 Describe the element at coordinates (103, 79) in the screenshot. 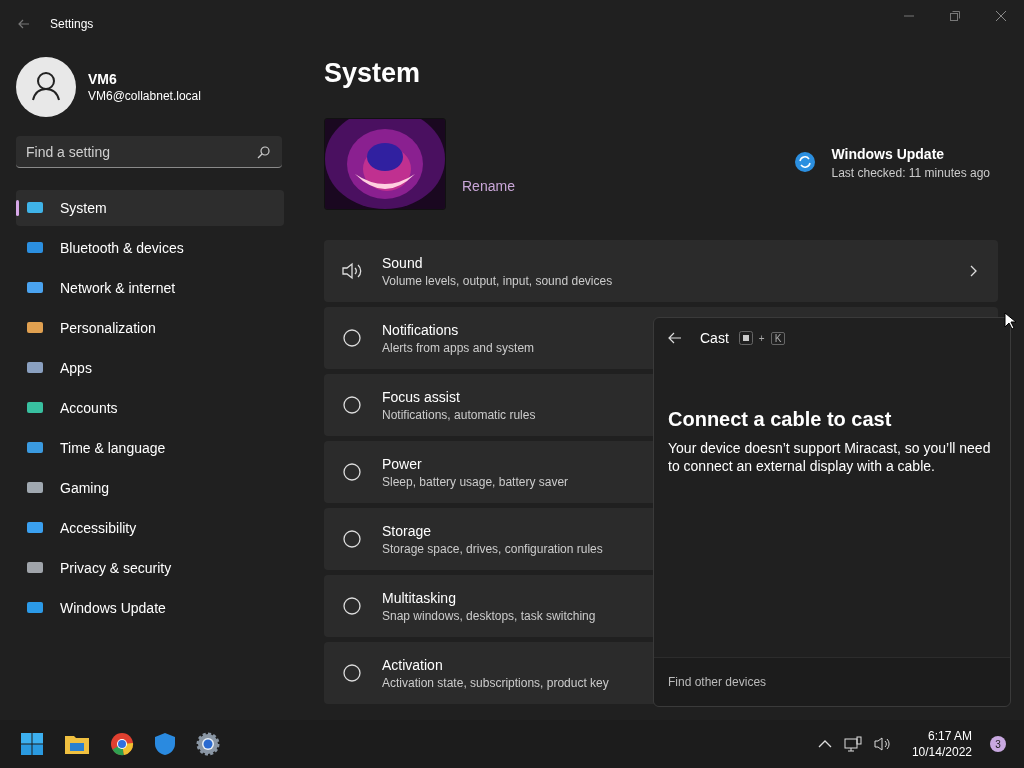

I see `user-name: VM6` at that location.